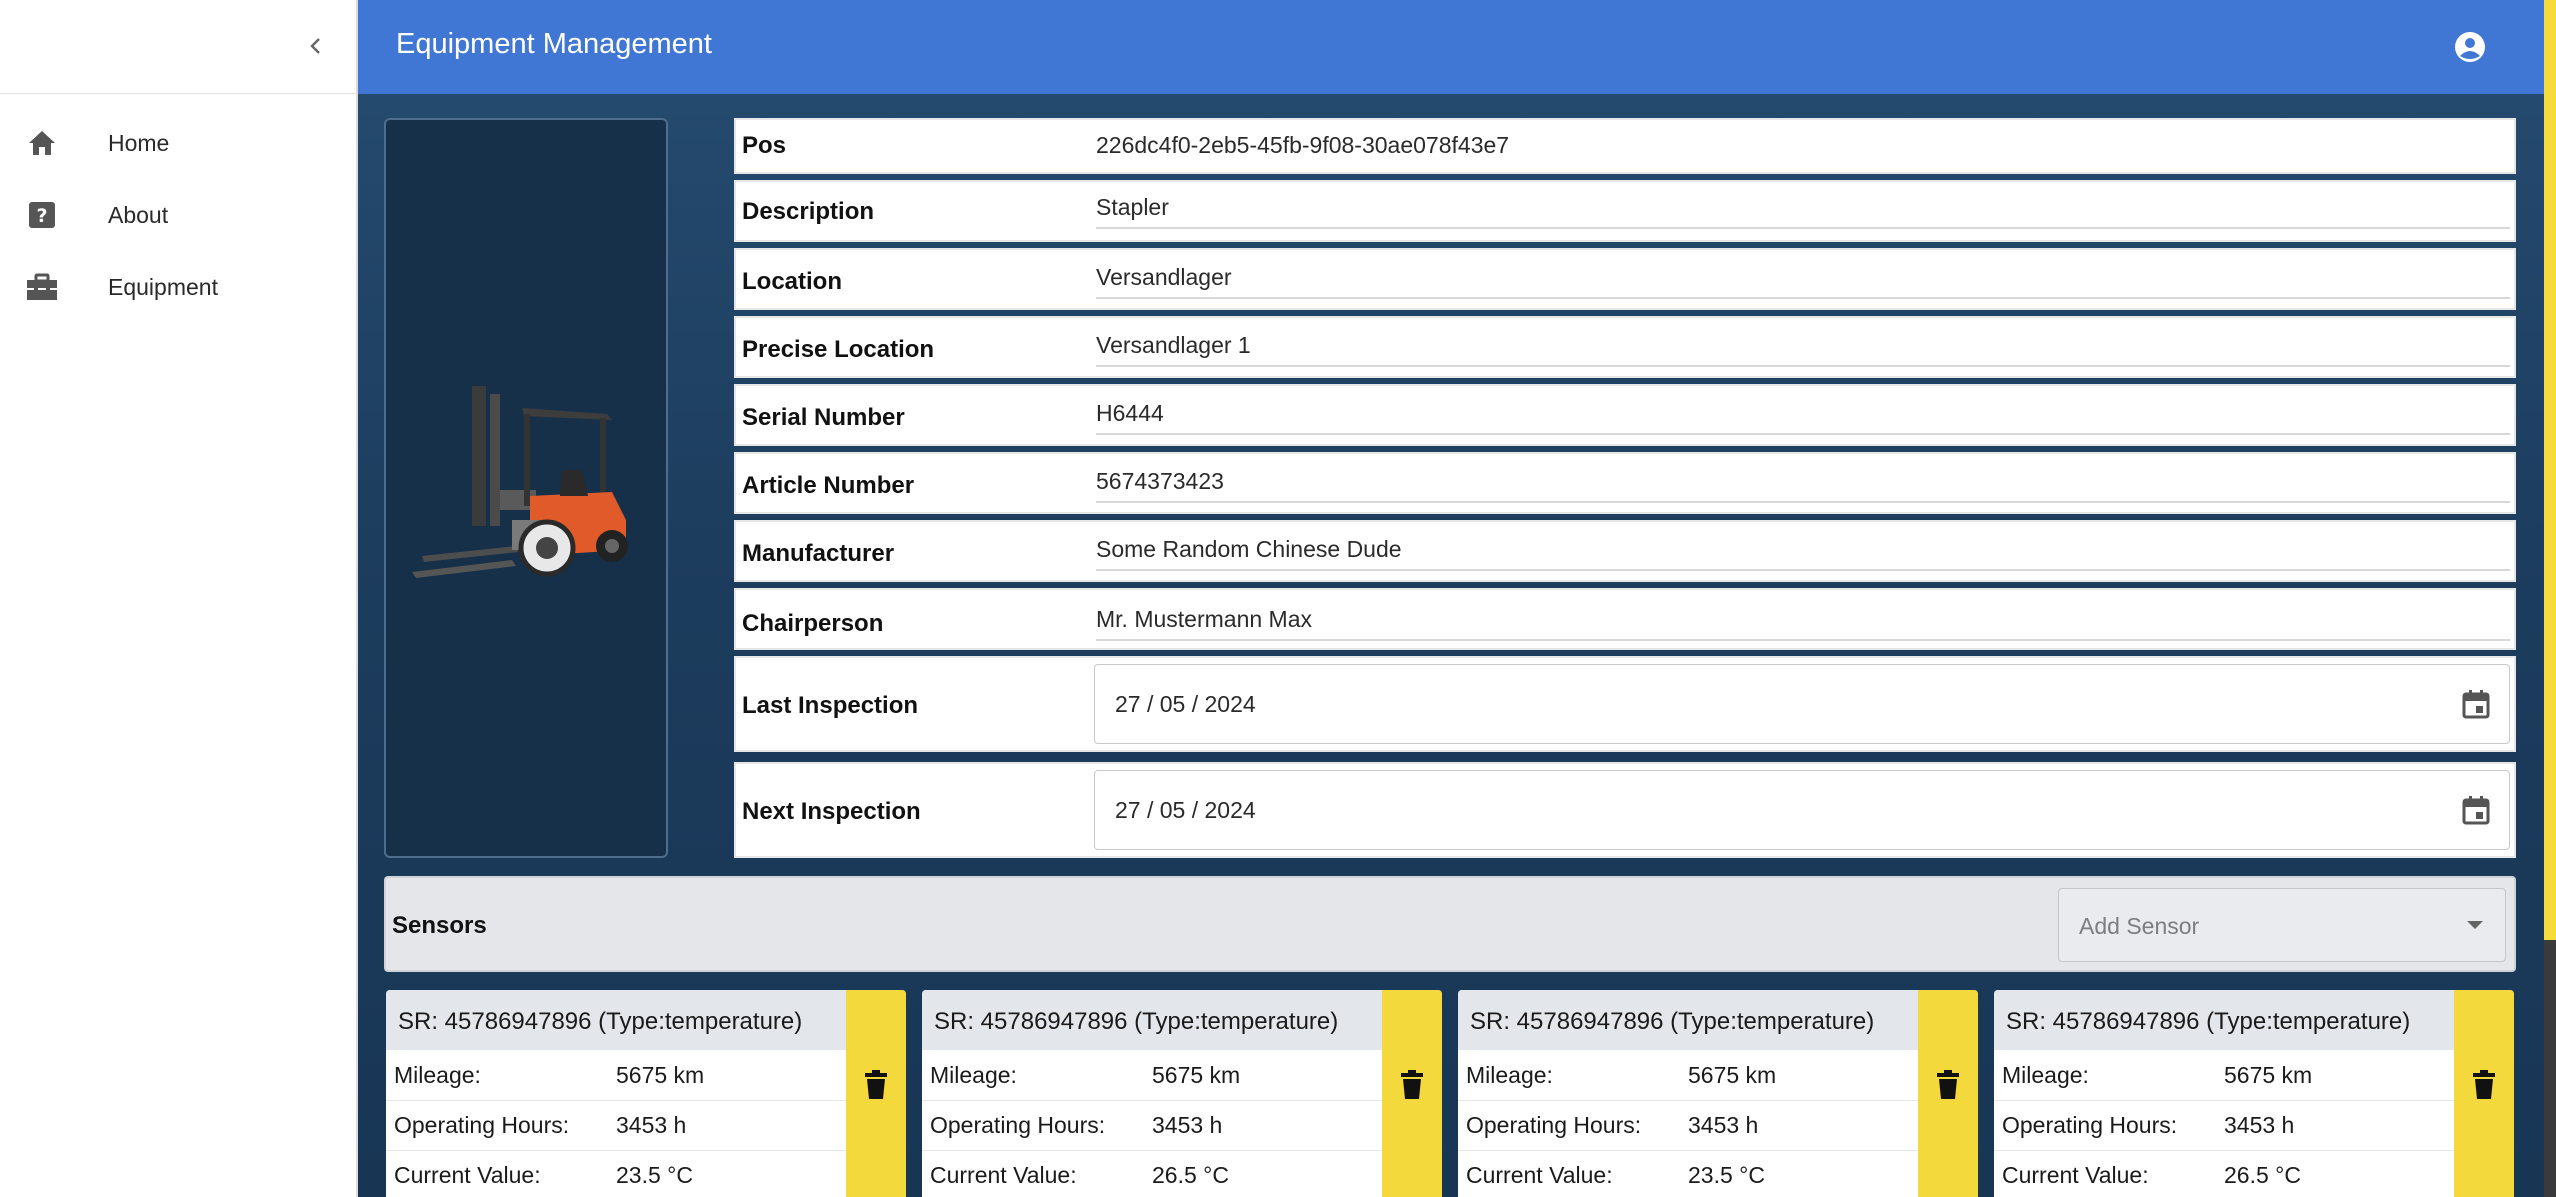  I want to click on field-serial-number: Serial Number H6444, so click(1625, 415).